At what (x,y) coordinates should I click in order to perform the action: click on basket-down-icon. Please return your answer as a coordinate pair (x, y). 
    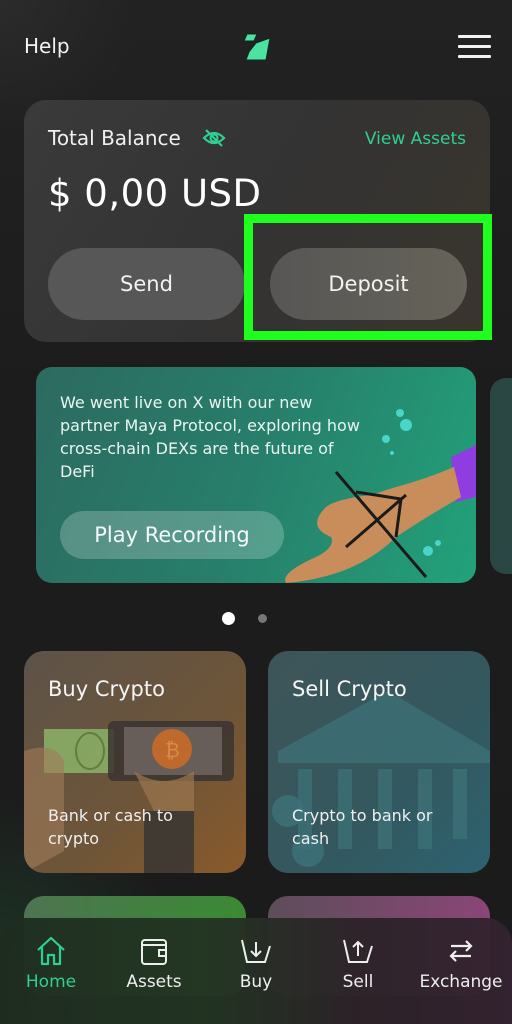
    Looking at the image, I should click on (256, 951).